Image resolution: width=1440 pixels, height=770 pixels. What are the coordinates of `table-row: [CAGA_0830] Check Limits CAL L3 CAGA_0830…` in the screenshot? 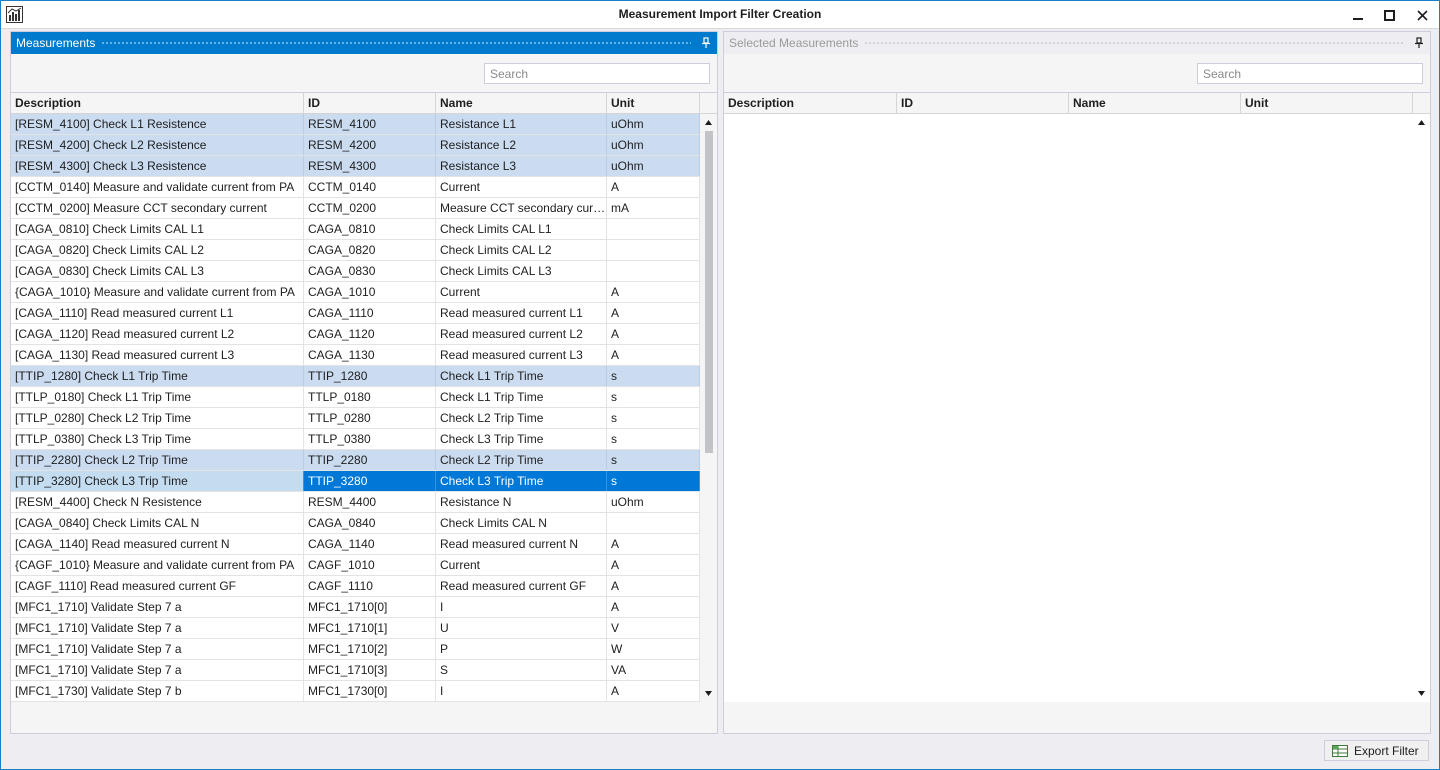 It's located at (355, 271).